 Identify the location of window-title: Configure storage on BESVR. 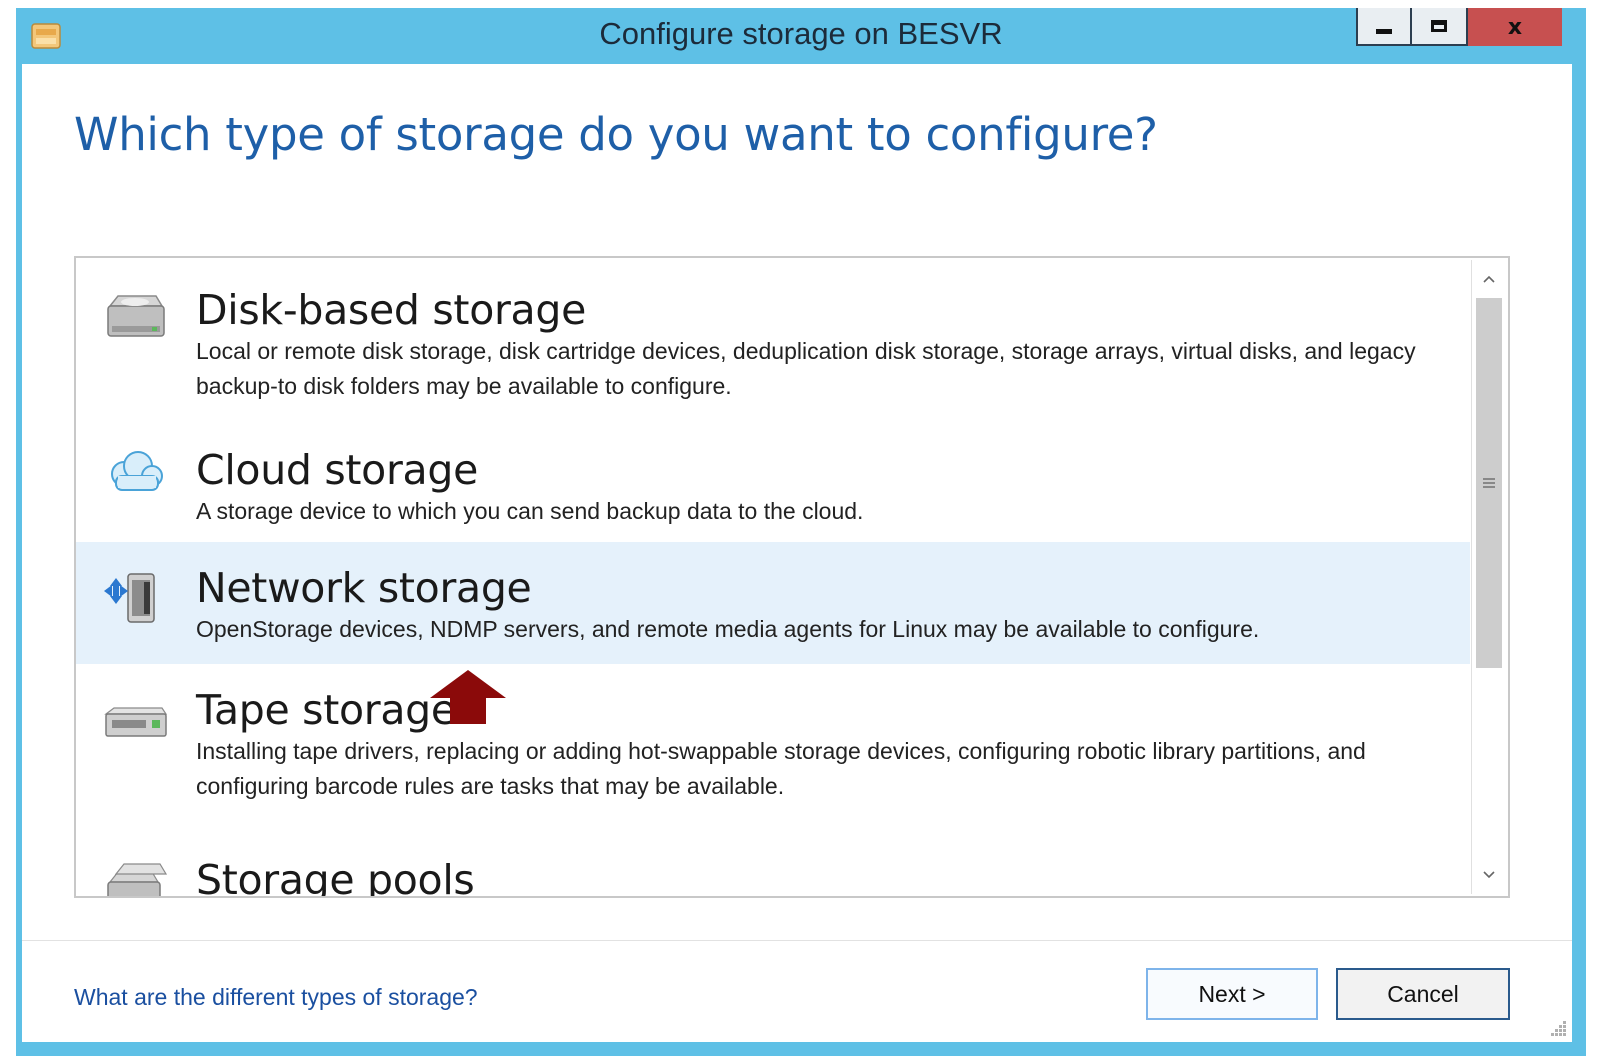
(801, 33).